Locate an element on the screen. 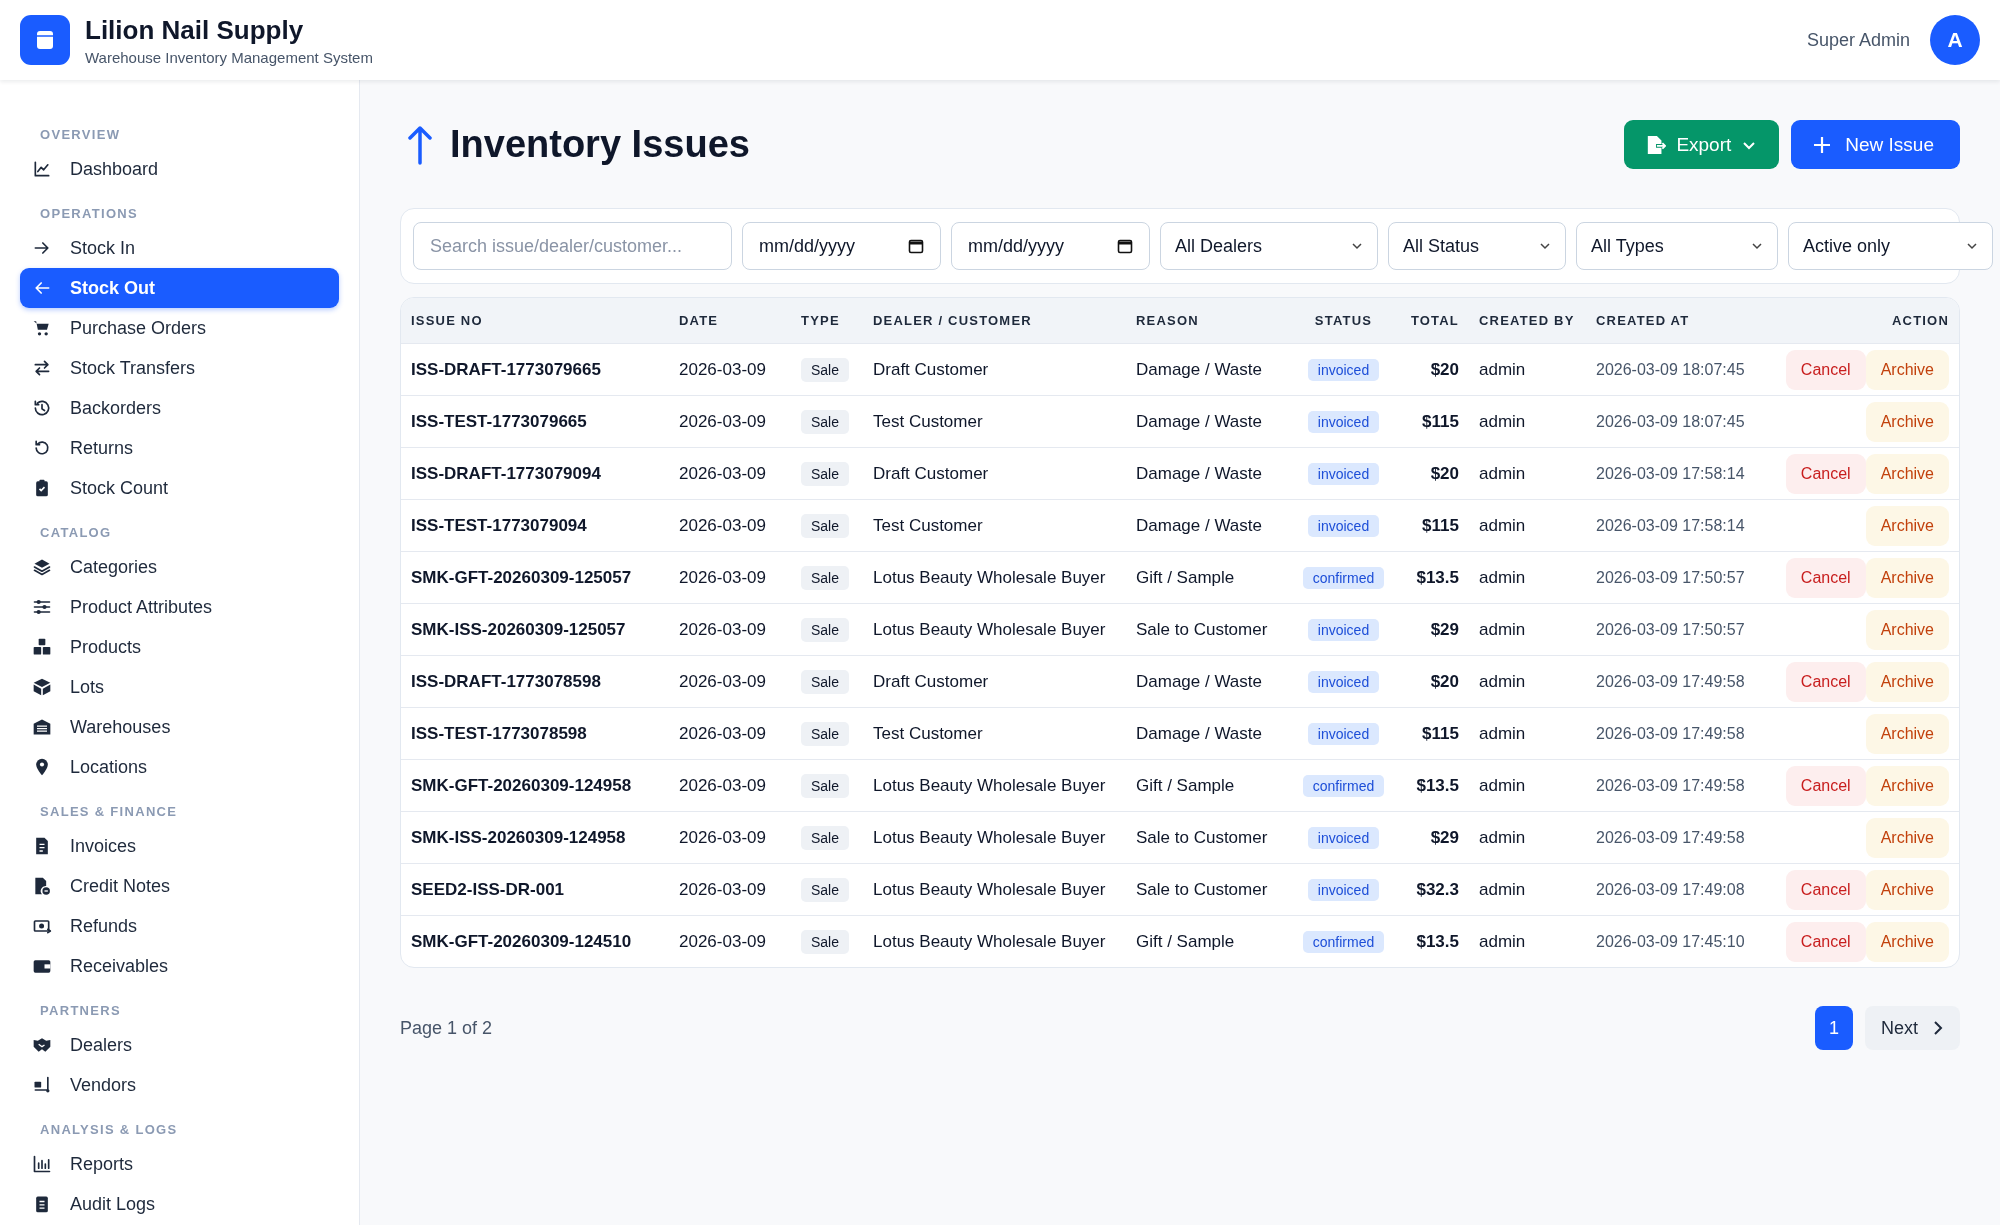  undo-icon is located at coordinates (42, 448).